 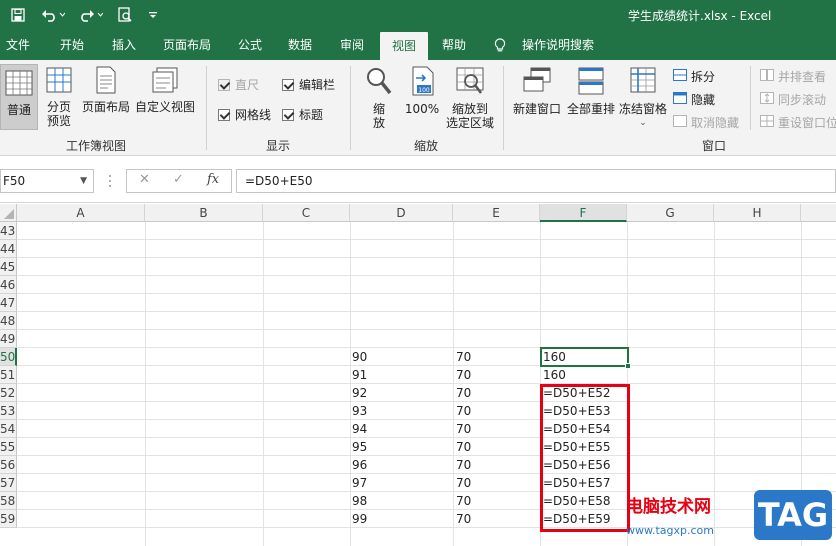 I want to click on cell-d57: 97, so click(x=359, y=483).